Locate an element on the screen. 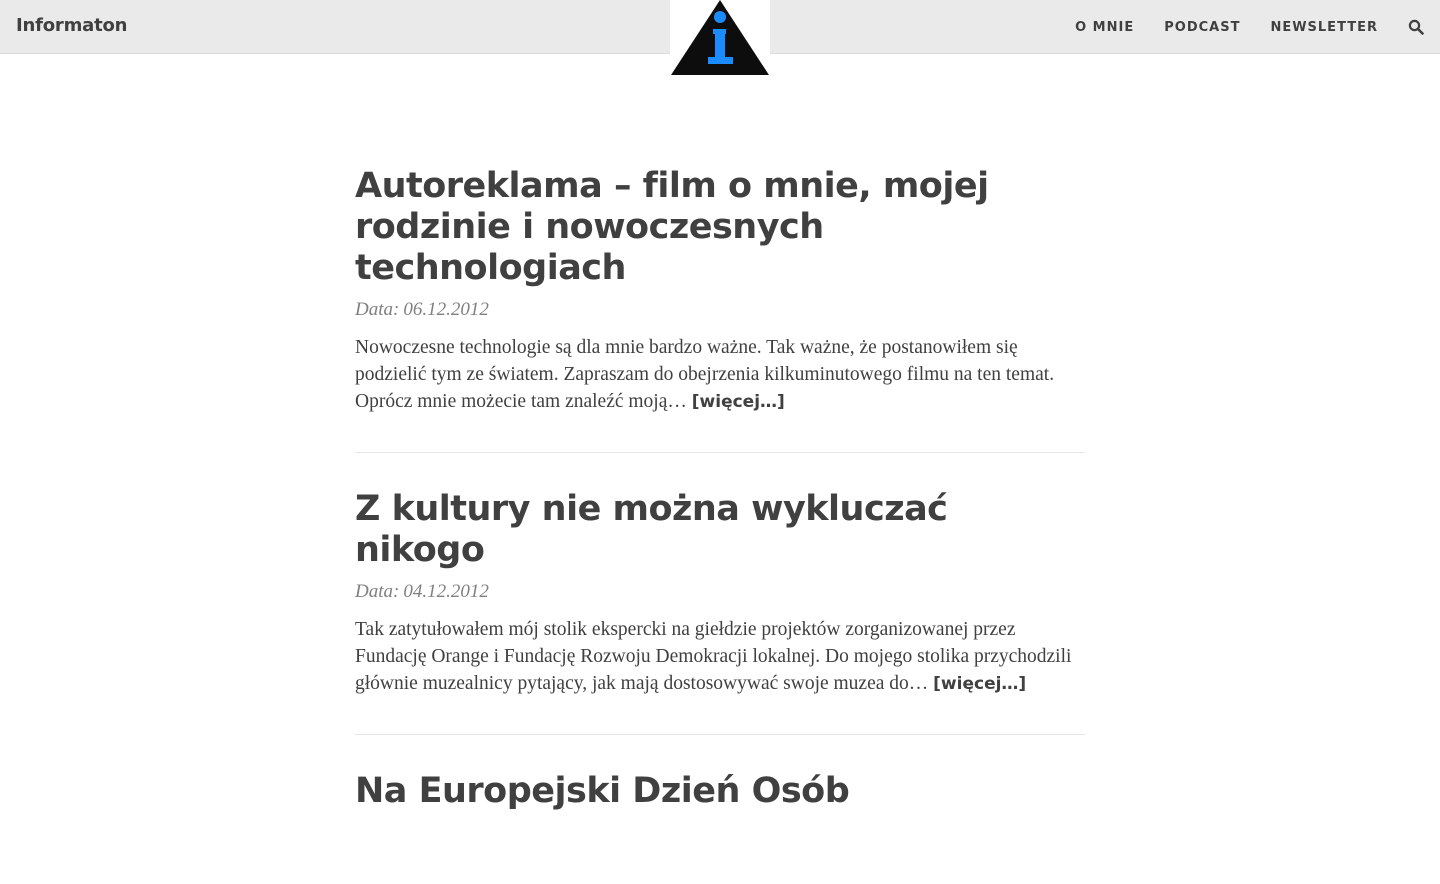  nav-item-o-mnie: O MNIE is located at coordinates (1104, 27).